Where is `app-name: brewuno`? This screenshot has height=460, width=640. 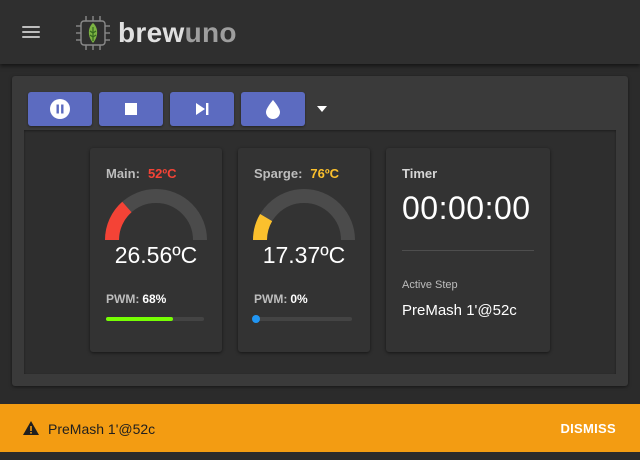 app-name: brewuno is located at coordinates (177, 32).